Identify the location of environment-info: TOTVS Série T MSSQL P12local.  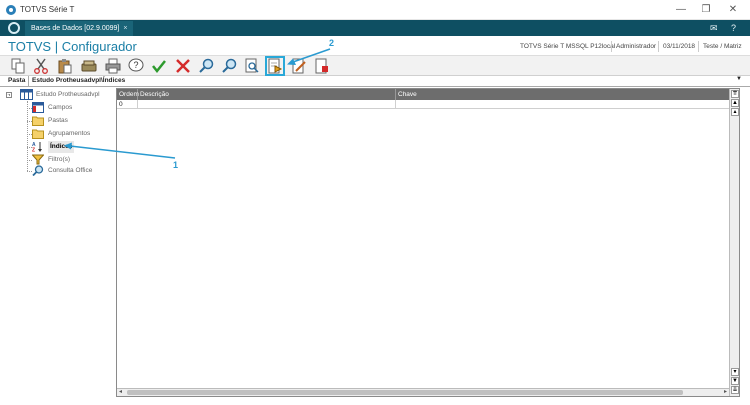
(568, 46).